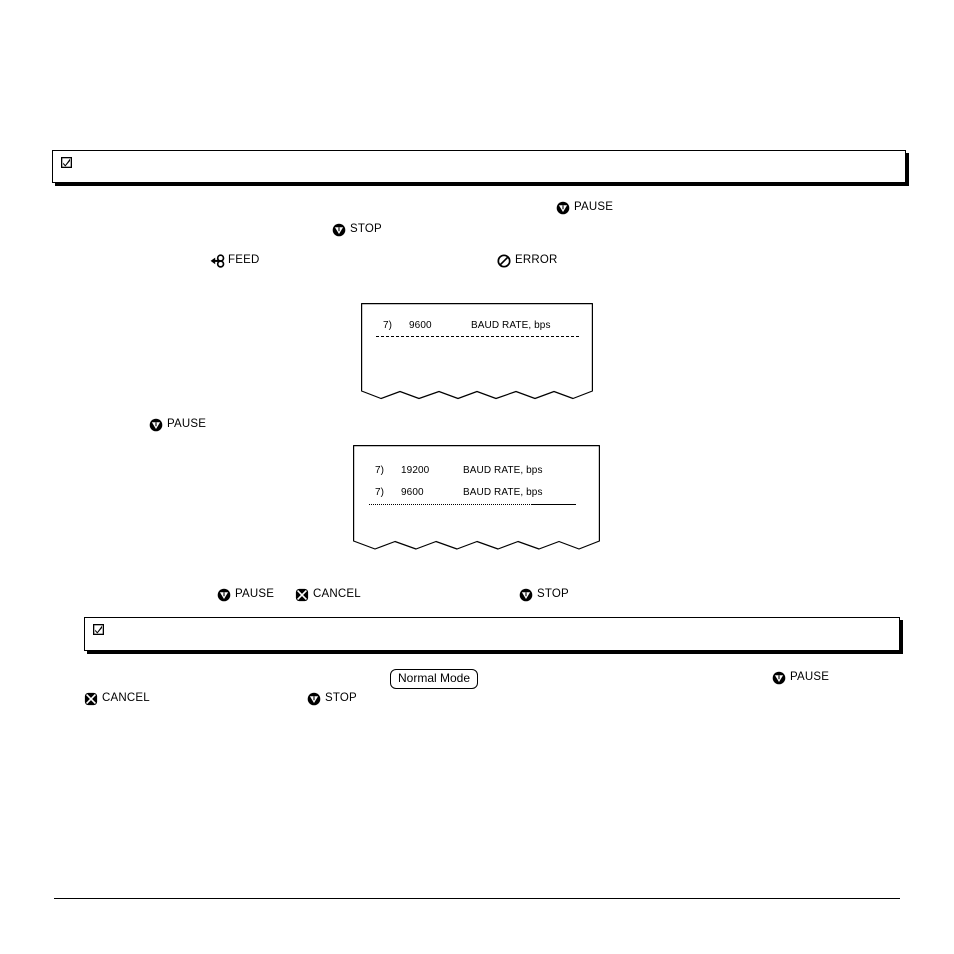 Image resolution: width=954 pixels, height=954 pixels. I want to click on key-label-pause-1: PAUSE, so click(584, 208).